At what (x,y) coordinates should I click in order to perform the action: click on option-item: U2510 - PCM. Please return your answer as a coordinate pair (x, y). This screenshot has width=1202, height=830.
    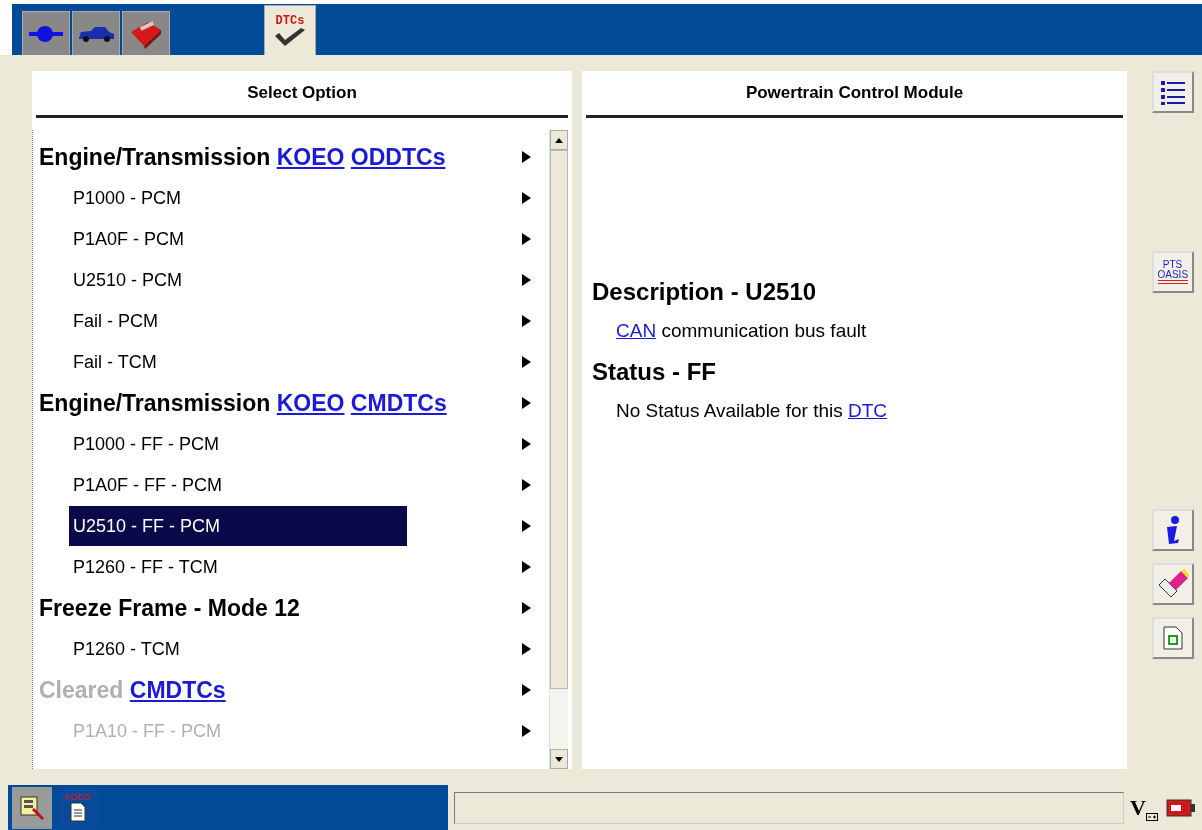
    Looking at the image, I should click on (238, 279).